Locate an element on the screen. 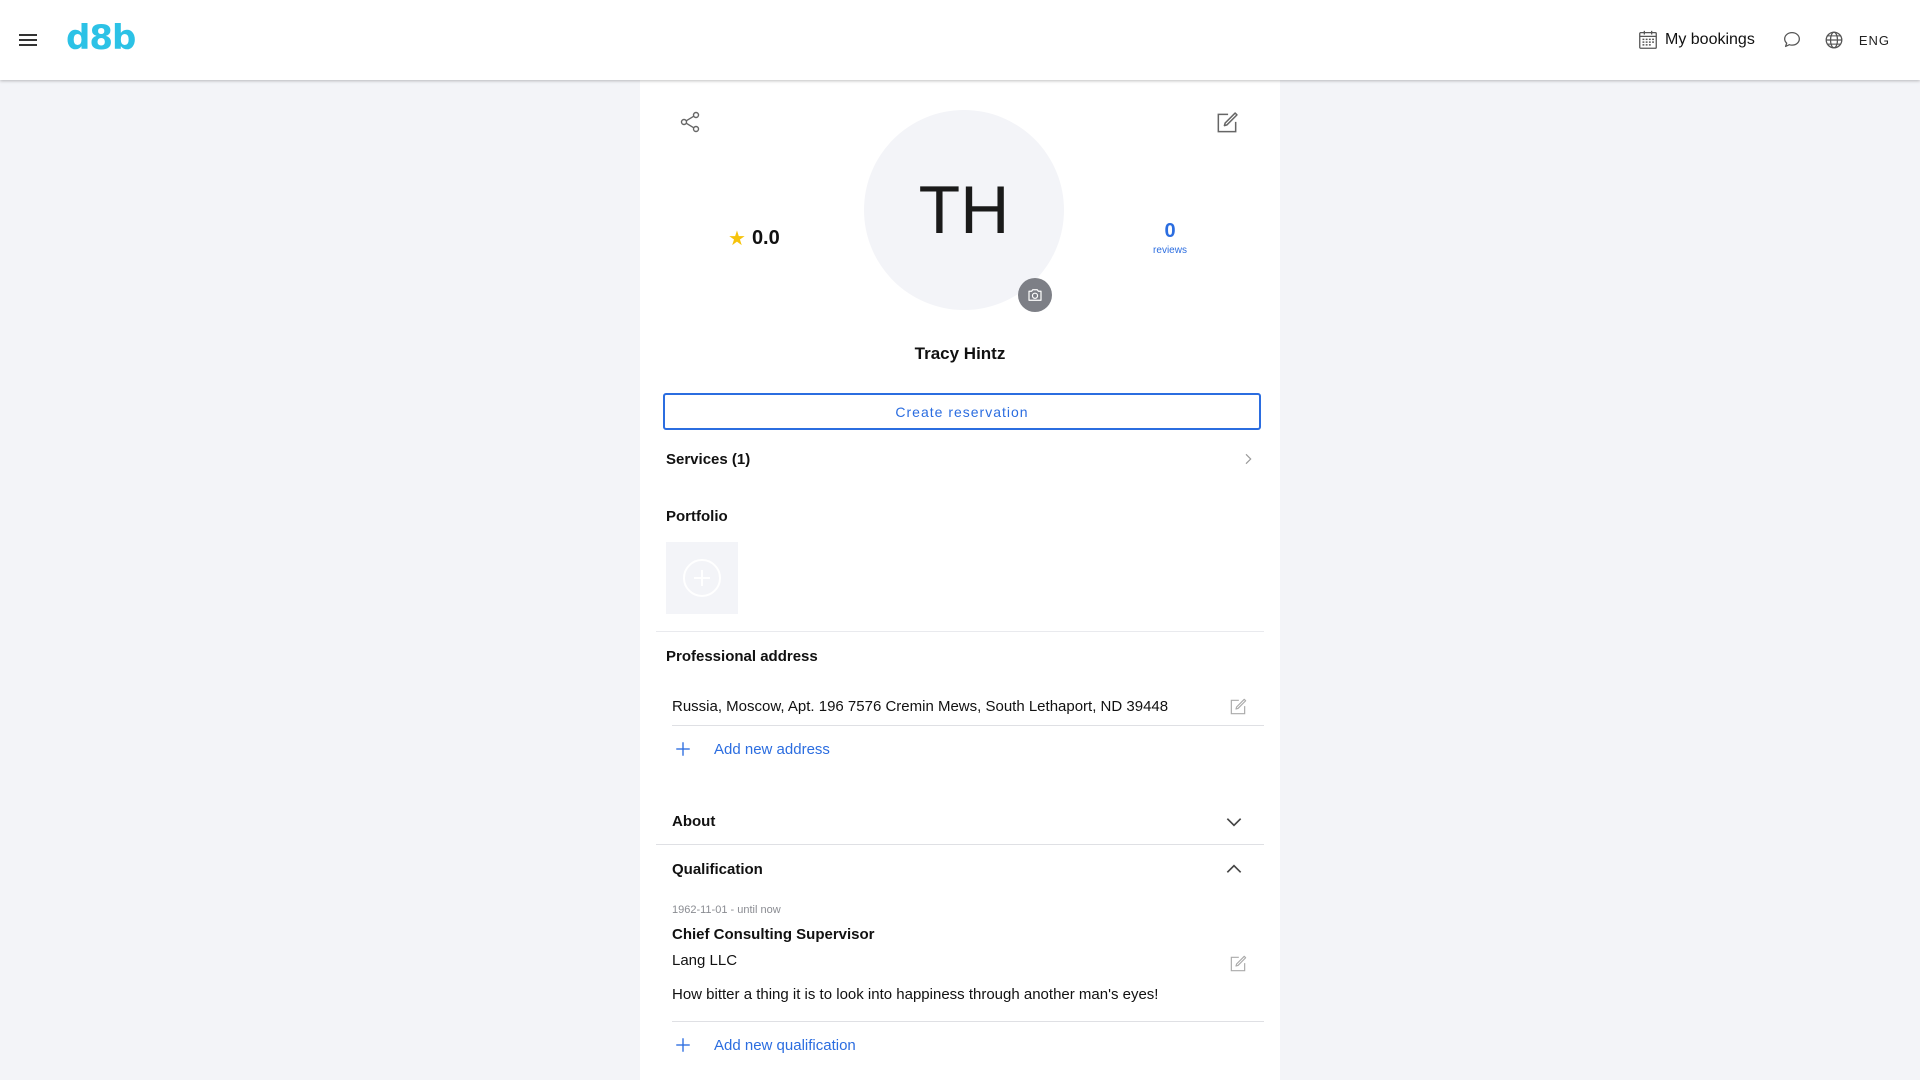 The width and height of the screenshot is (1920, 1080). app-logo: d8b is located at coordinates (101, 38).